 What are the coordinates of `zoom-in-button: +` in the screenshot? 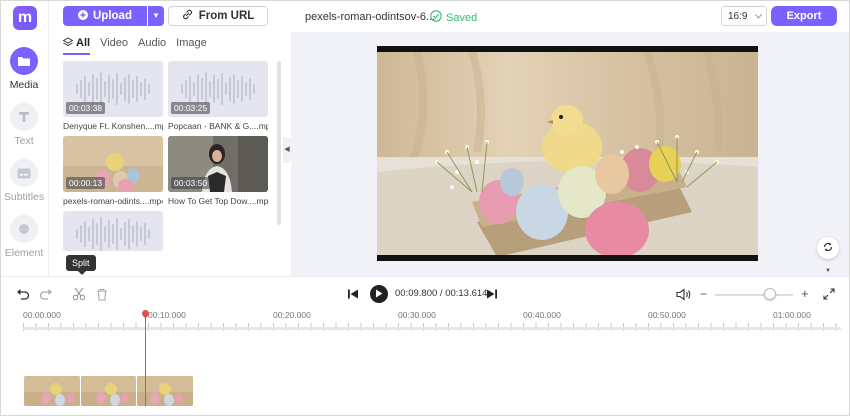 It's located at (805, 293).